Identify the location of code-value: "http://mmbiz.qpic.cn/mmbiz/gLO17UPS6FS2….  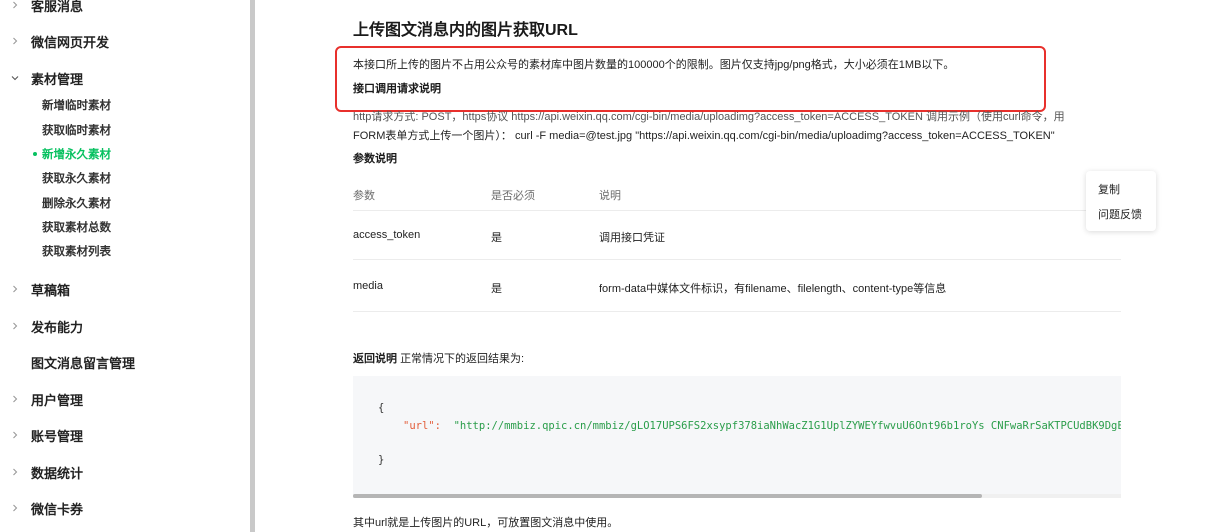
(787, 426).